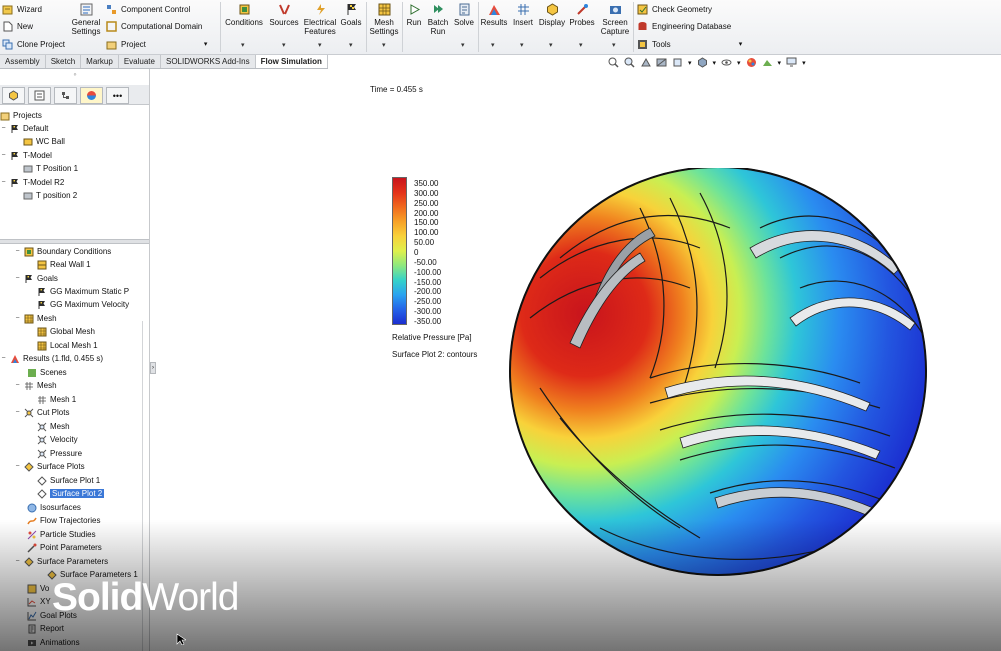 The image size is (1001, 651). I want to click on property-manager-tab, so click(39, 95).